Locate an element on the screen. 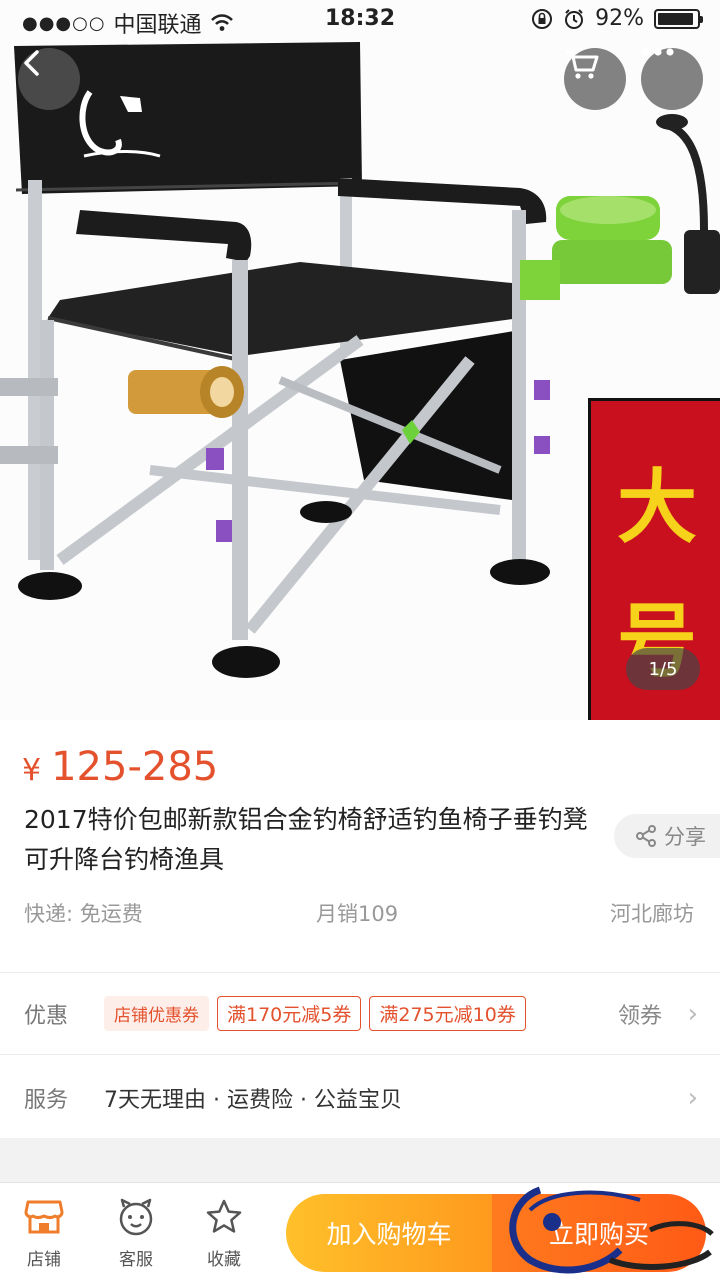  store-label: 店铺 is located at coordinates (44, 1260).